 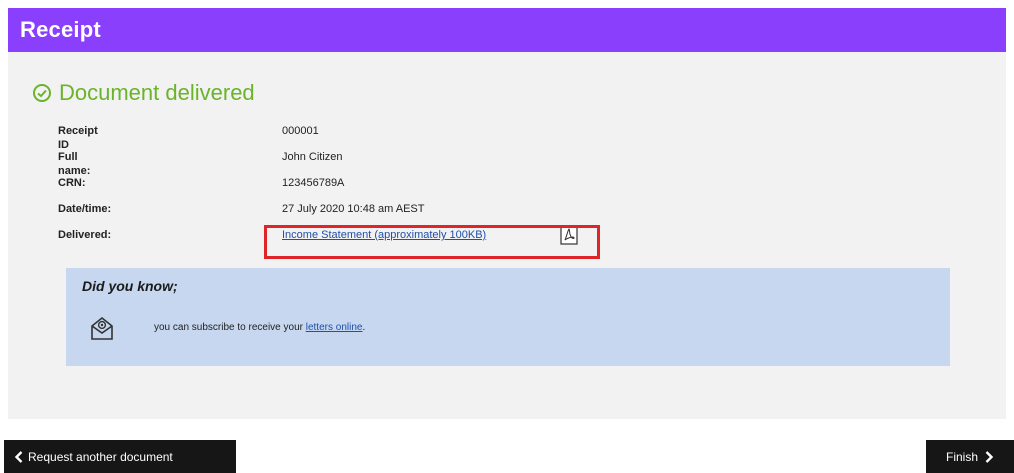 I want to click on info-text-before: you can subscribe to receive your, so click(x=230, y=327).